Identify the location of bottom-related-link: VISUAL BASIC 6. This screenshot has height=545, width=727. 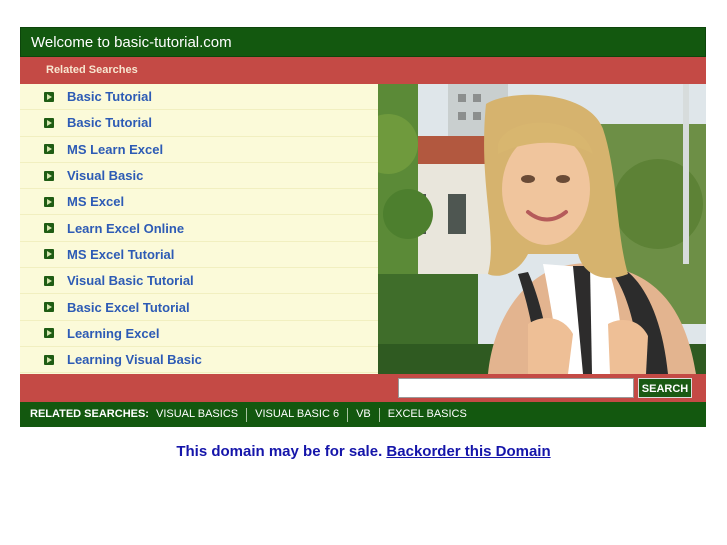
(297, 414).